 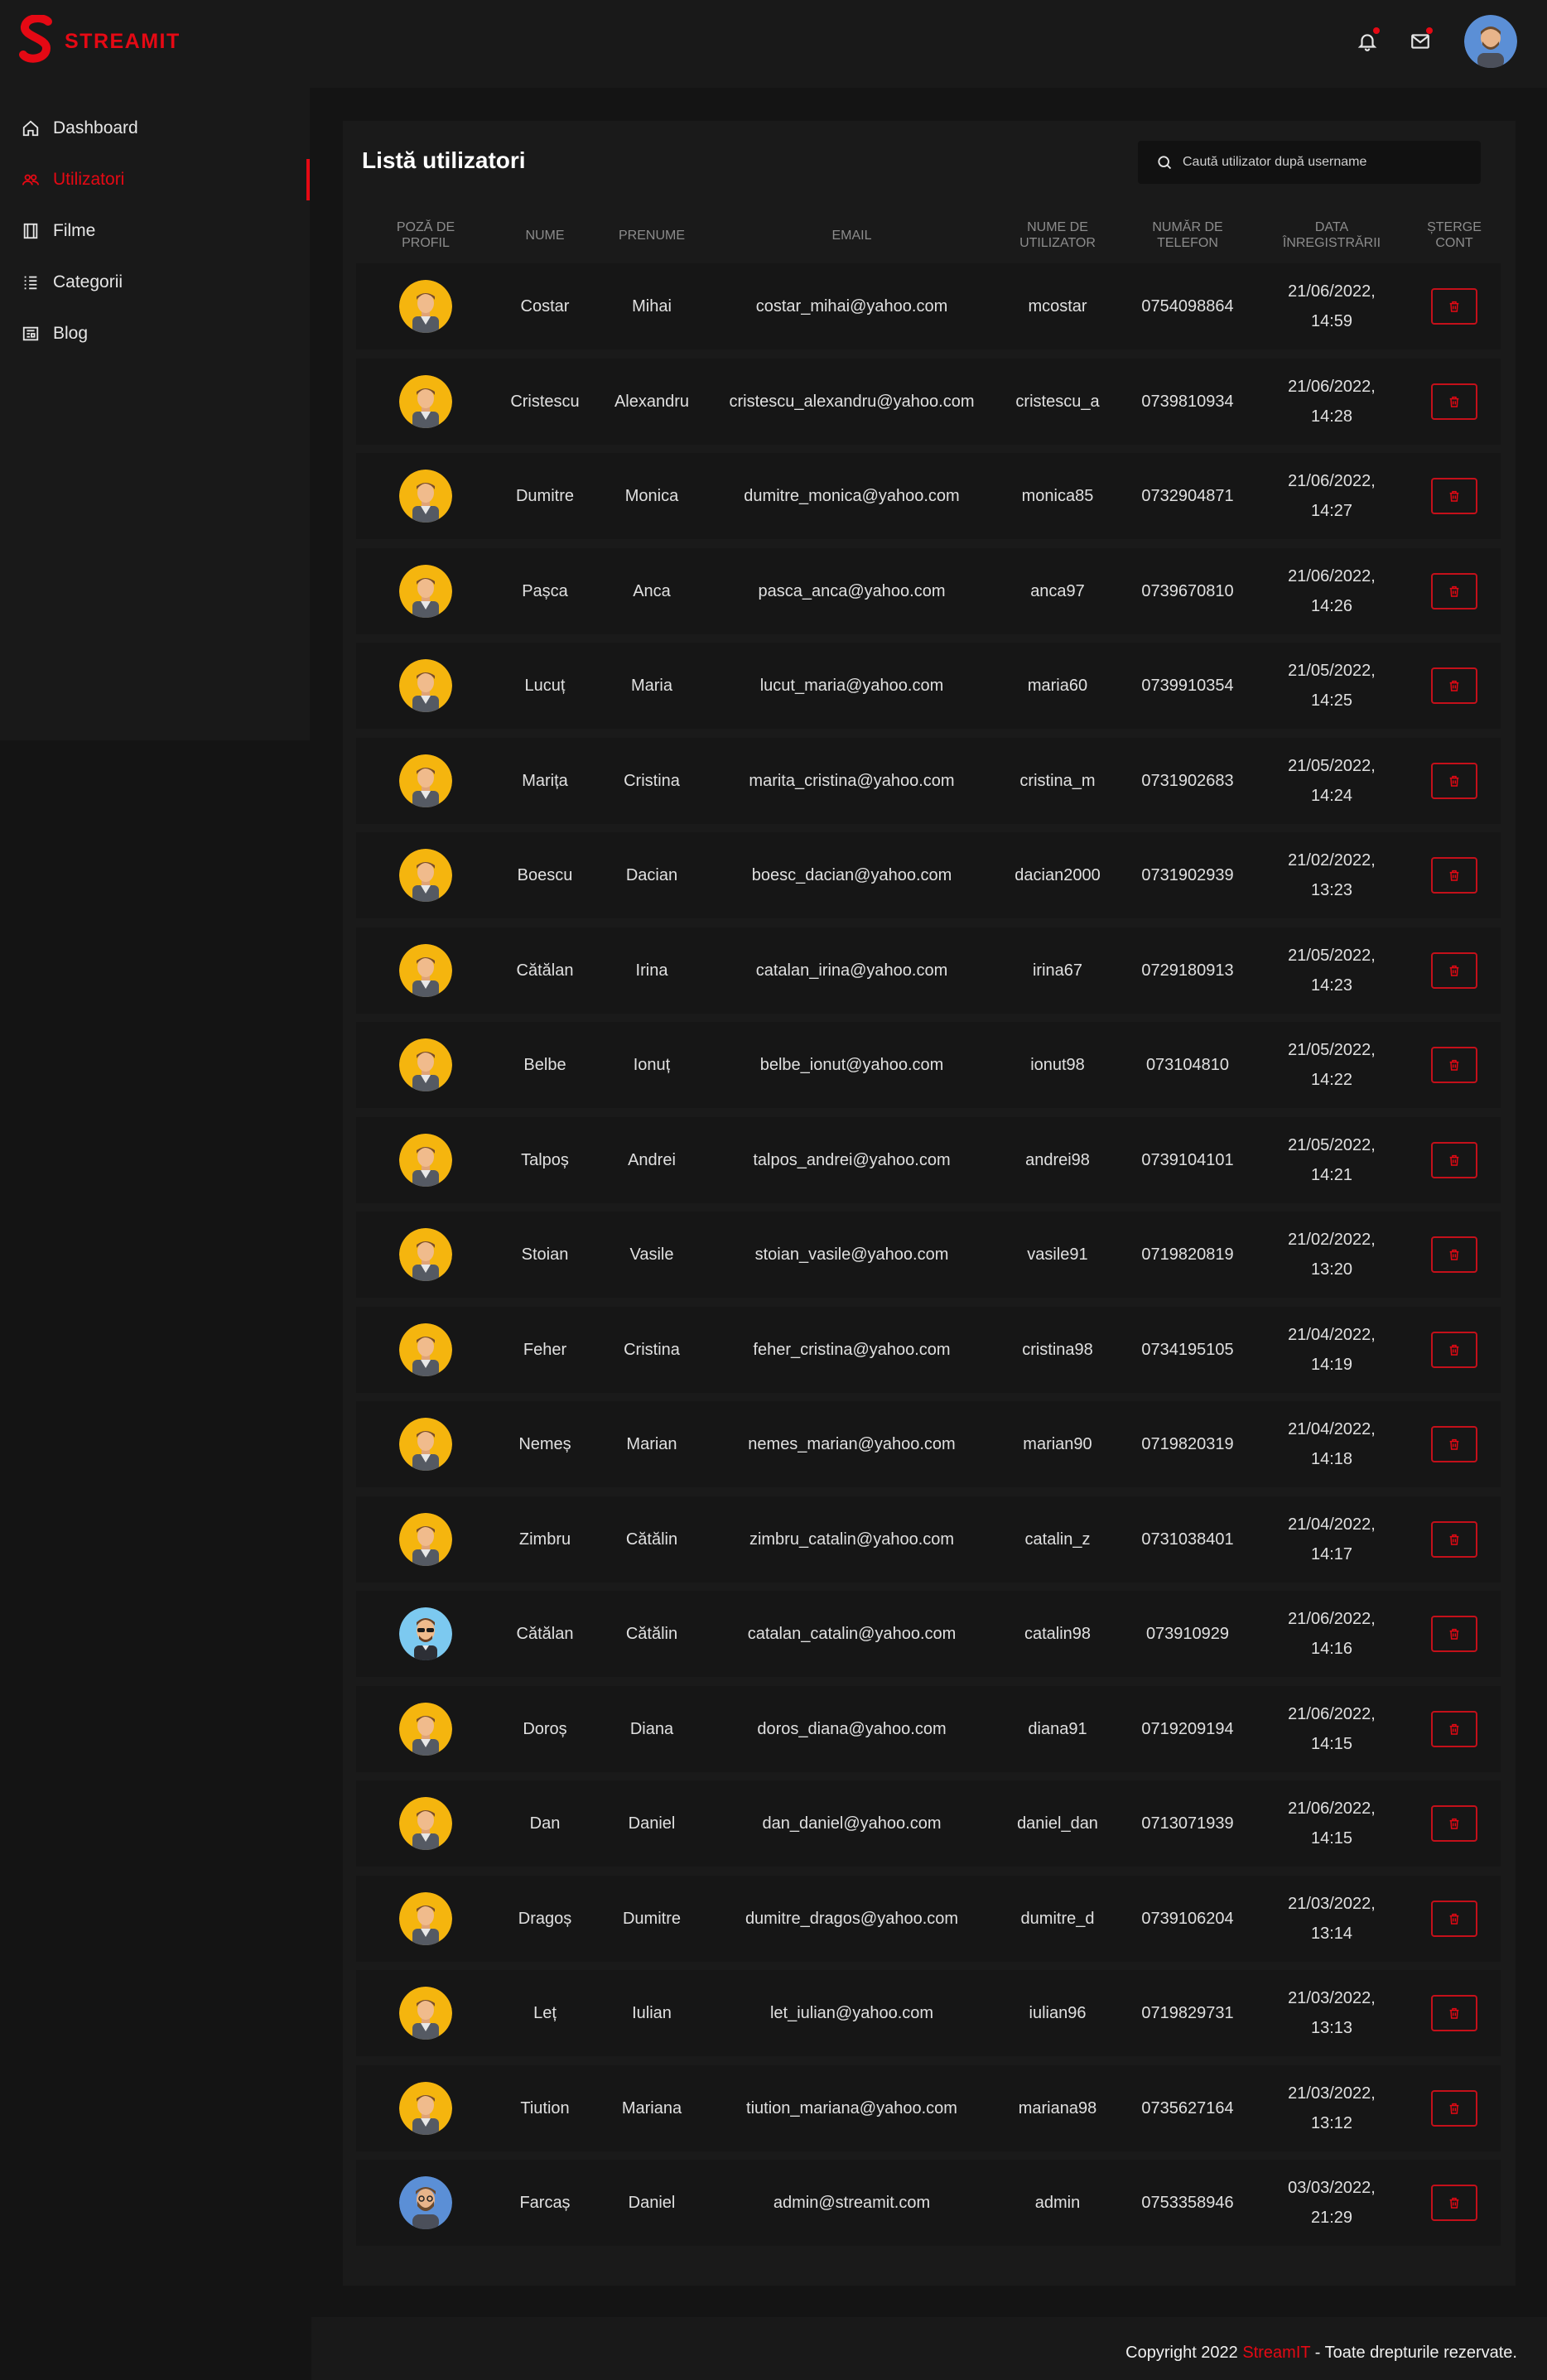 What do you see at coordinates (852, 2203) in the screenshot?
I see `email-cell: admin@streamit.com` at bounding box center [852, 2203].